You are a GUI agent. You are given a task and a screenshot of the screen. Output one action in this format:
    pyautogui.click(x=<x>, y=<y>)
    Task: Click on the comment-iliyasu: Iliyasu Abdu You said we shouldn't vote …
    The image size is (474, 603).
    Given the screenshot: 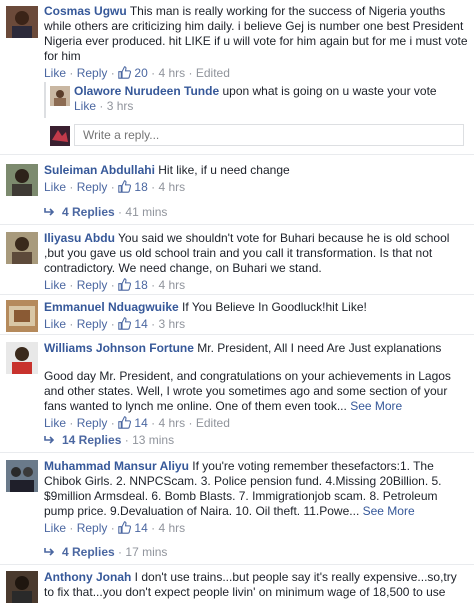 What is the action you would take?
    pyautogui.click(x=256, y=262)
    